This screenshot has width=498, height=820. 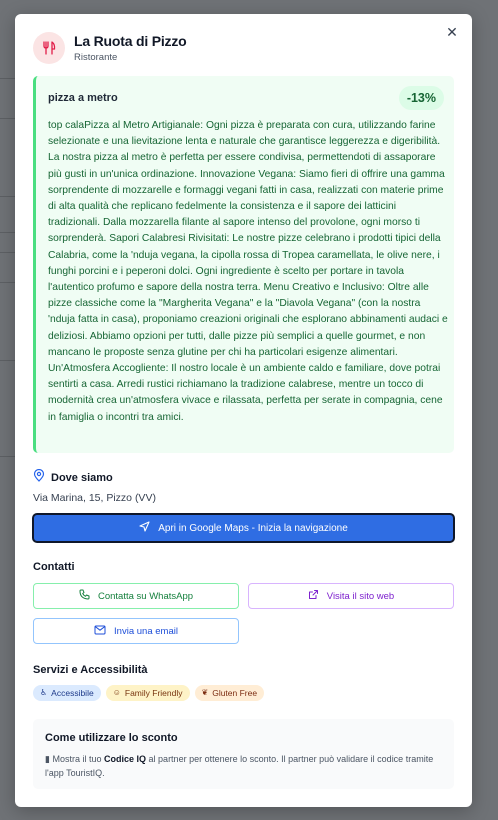 What do you see at coordinates (47, 759) in the screenshot?
I see `phone-icon: ▮` at bounding box center [47, 759].